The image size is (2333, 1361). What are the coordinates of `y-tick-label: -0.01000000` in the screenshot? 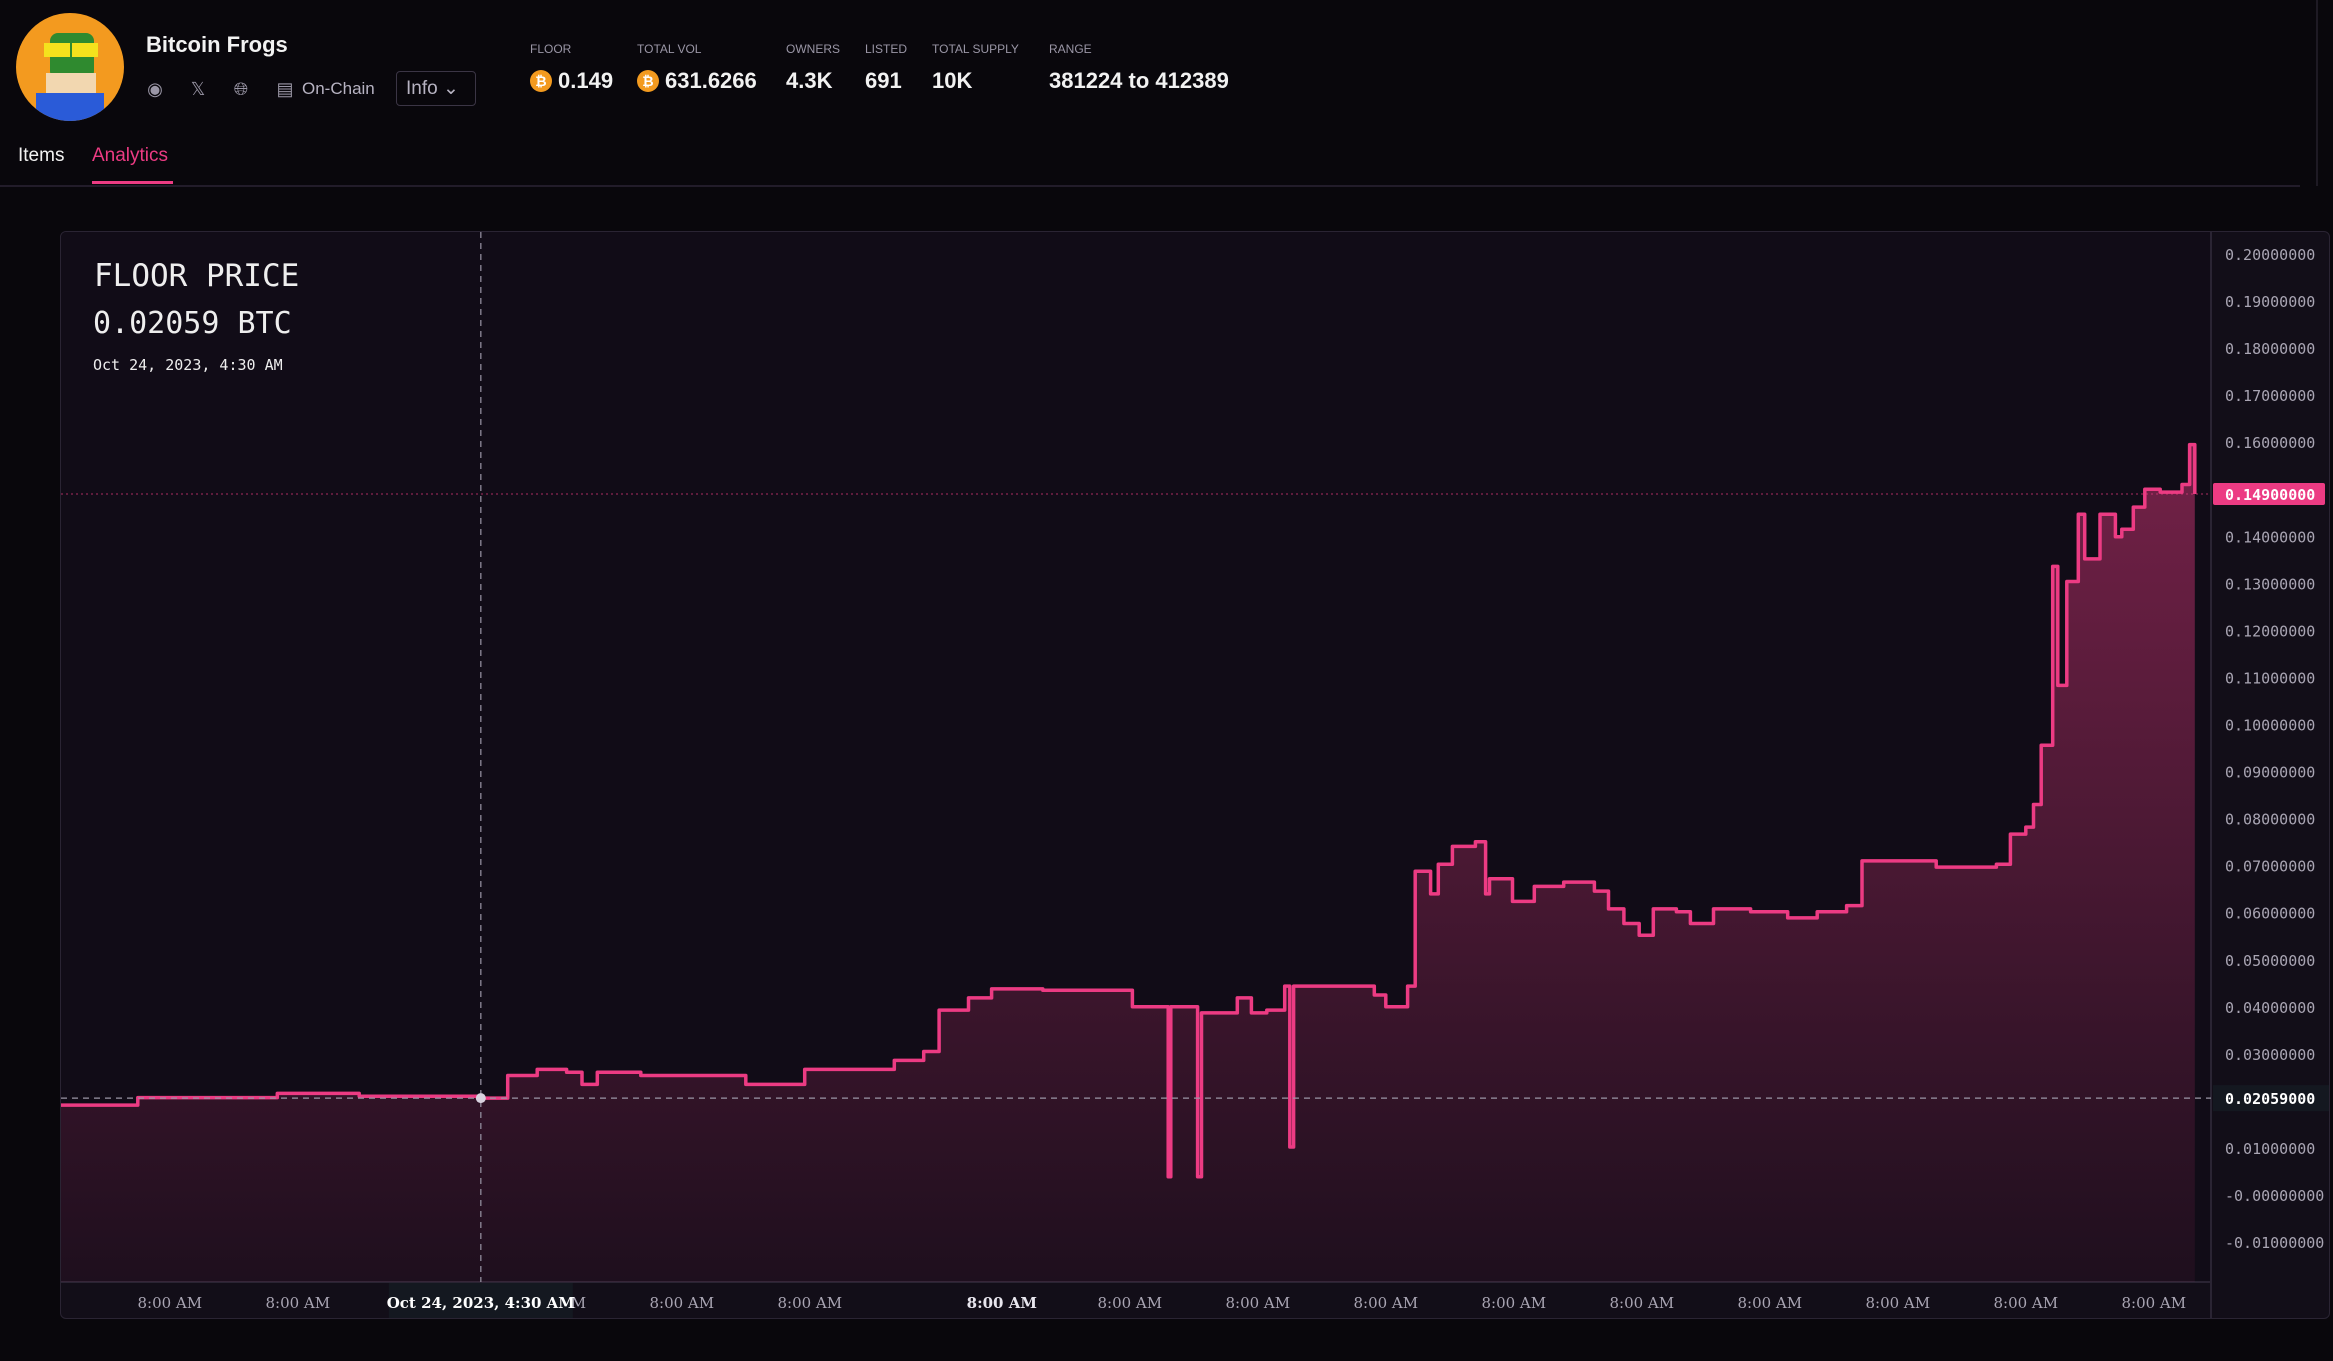 It's located at (2274, 1243).